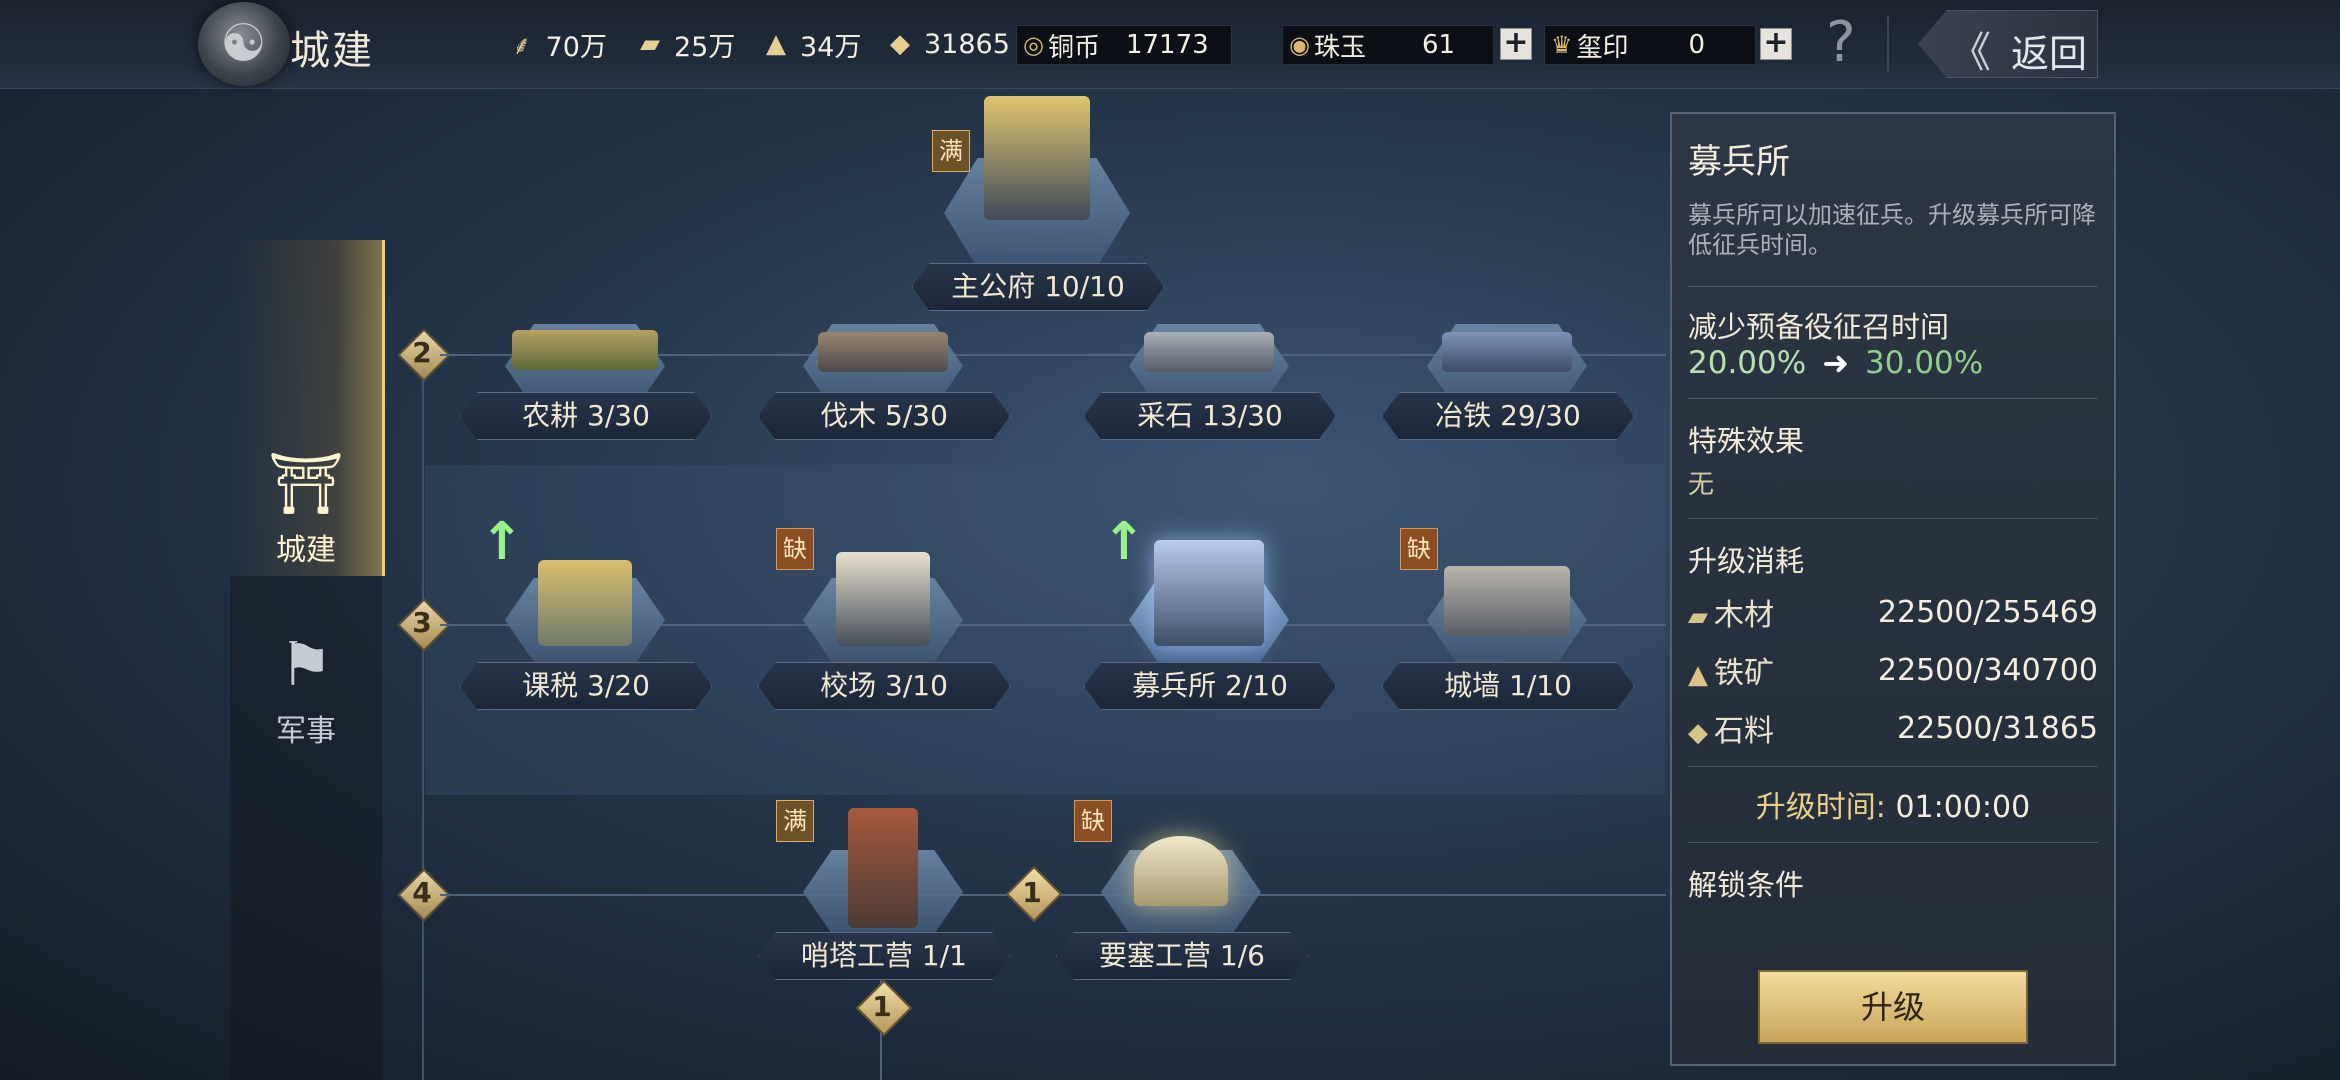  Describe the element at coordinates (1893, 807) in the screenshot. I see `upgrade-time: 升级时间: 01:00:00` at that location.